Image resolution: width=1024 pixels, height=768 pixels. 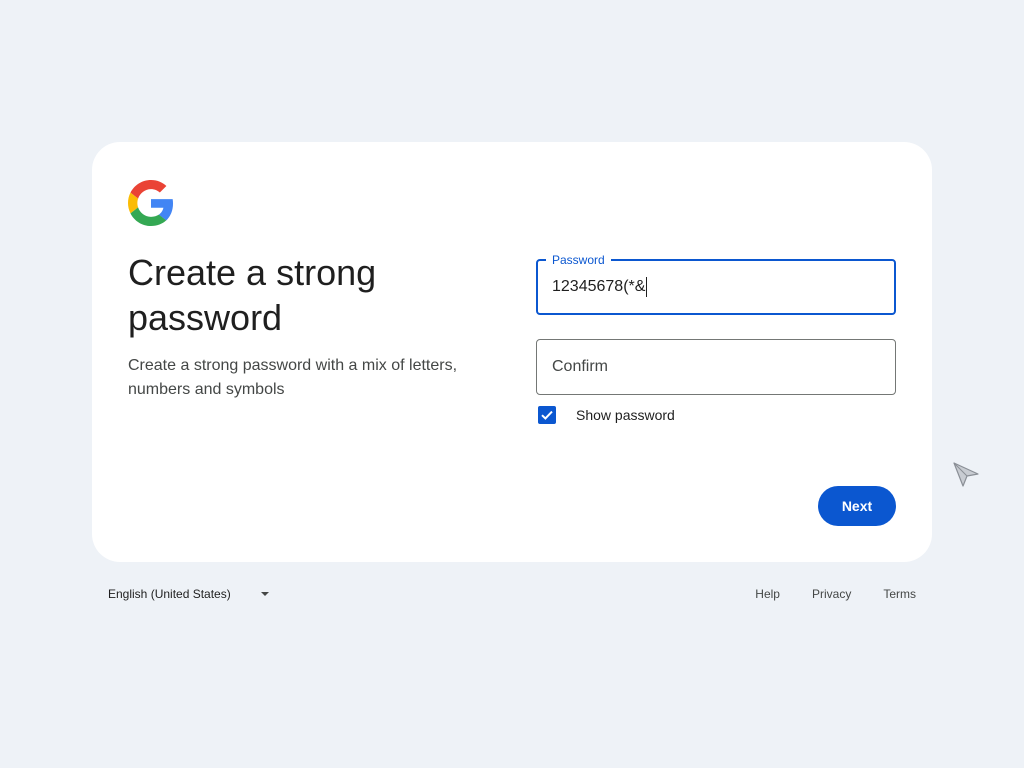 I want to click on privacy-link: Privacy, so click(x=831, y=594).